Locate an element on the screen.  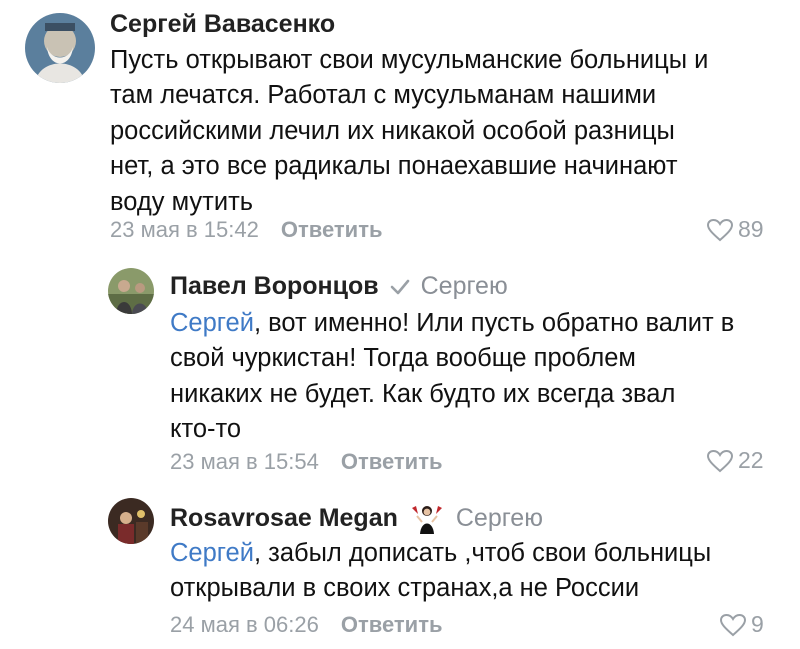
comment-author: Павел Воронцов Сергею is located at coordinates (339, 286).